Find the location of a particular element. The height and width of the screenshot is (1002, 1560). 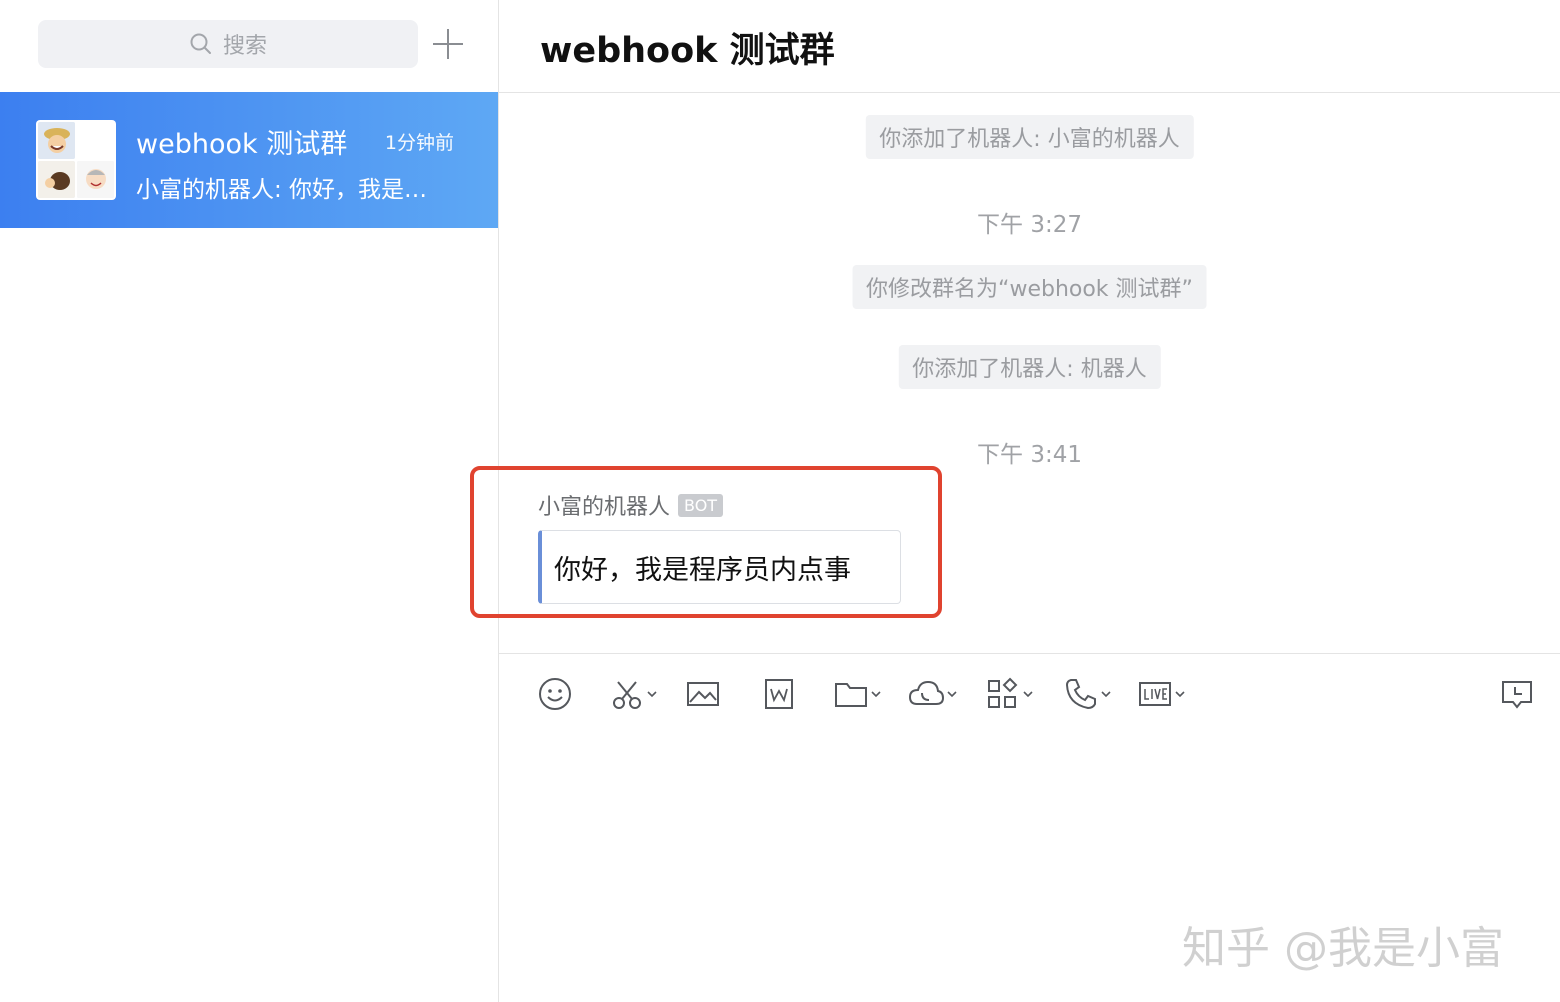

cloud-icon is located at coordinates (926, 692).